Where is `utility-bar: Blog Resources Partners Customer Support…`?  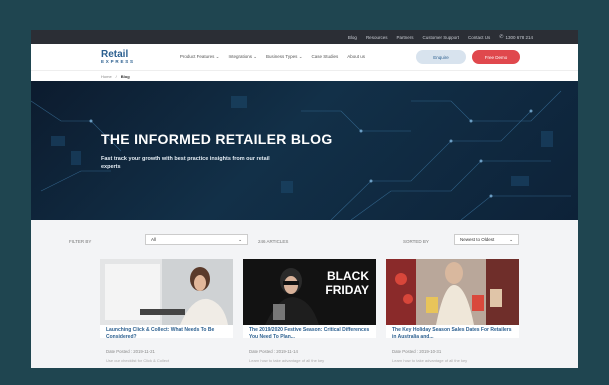
utility-bar: Blog Resources Partners Customer Support… is located at coordinates (304, 37).